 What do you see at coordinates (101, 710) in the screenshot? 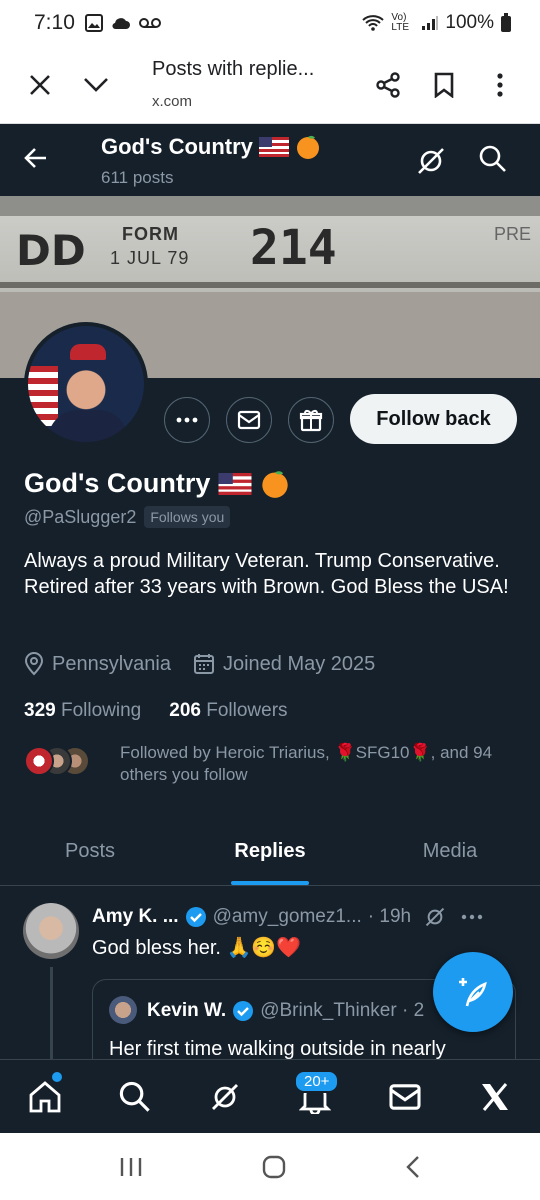
I see `following-label: Following` at bounding box center [101, 710].